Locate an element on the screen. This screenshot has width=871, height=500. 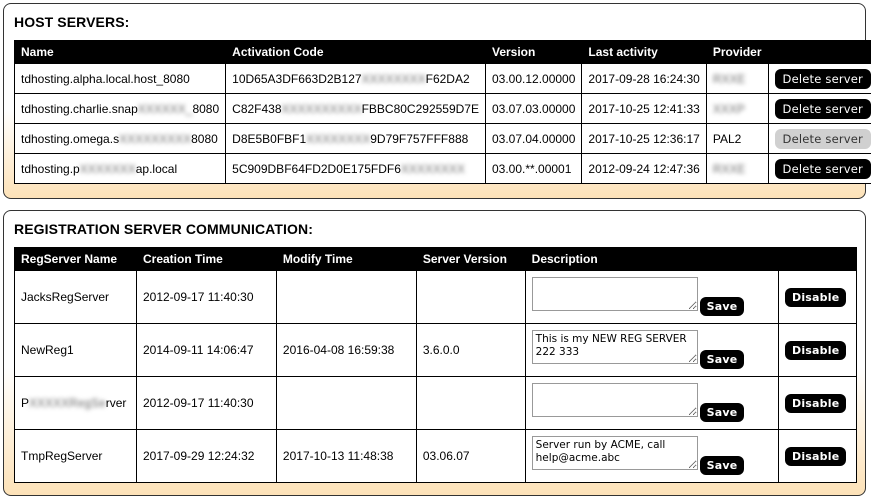
redacted-text: XXXXXRegSe is located at coordinates (67, 403).